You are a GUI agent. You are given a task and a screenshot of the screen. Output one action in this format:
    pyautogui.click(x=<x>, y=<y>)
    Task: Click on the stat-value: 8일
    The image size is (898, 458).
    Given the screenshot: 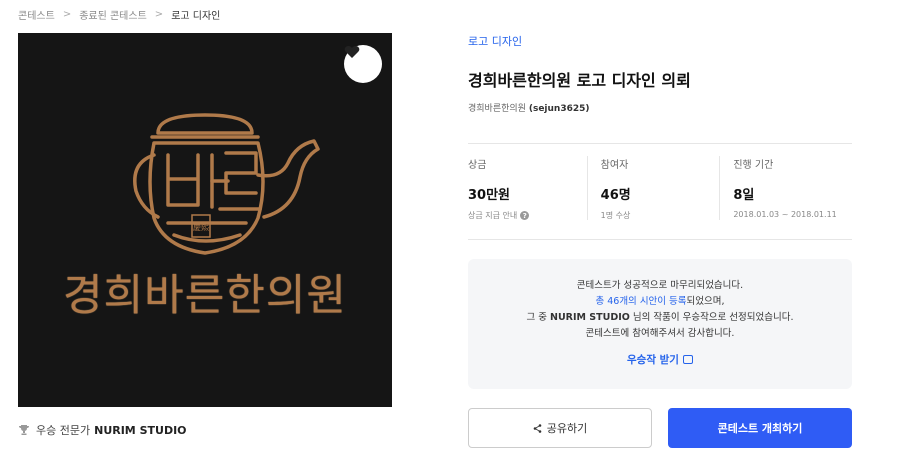 What is the action you would take?
    pyautogui.click(x=744, y=195)
    